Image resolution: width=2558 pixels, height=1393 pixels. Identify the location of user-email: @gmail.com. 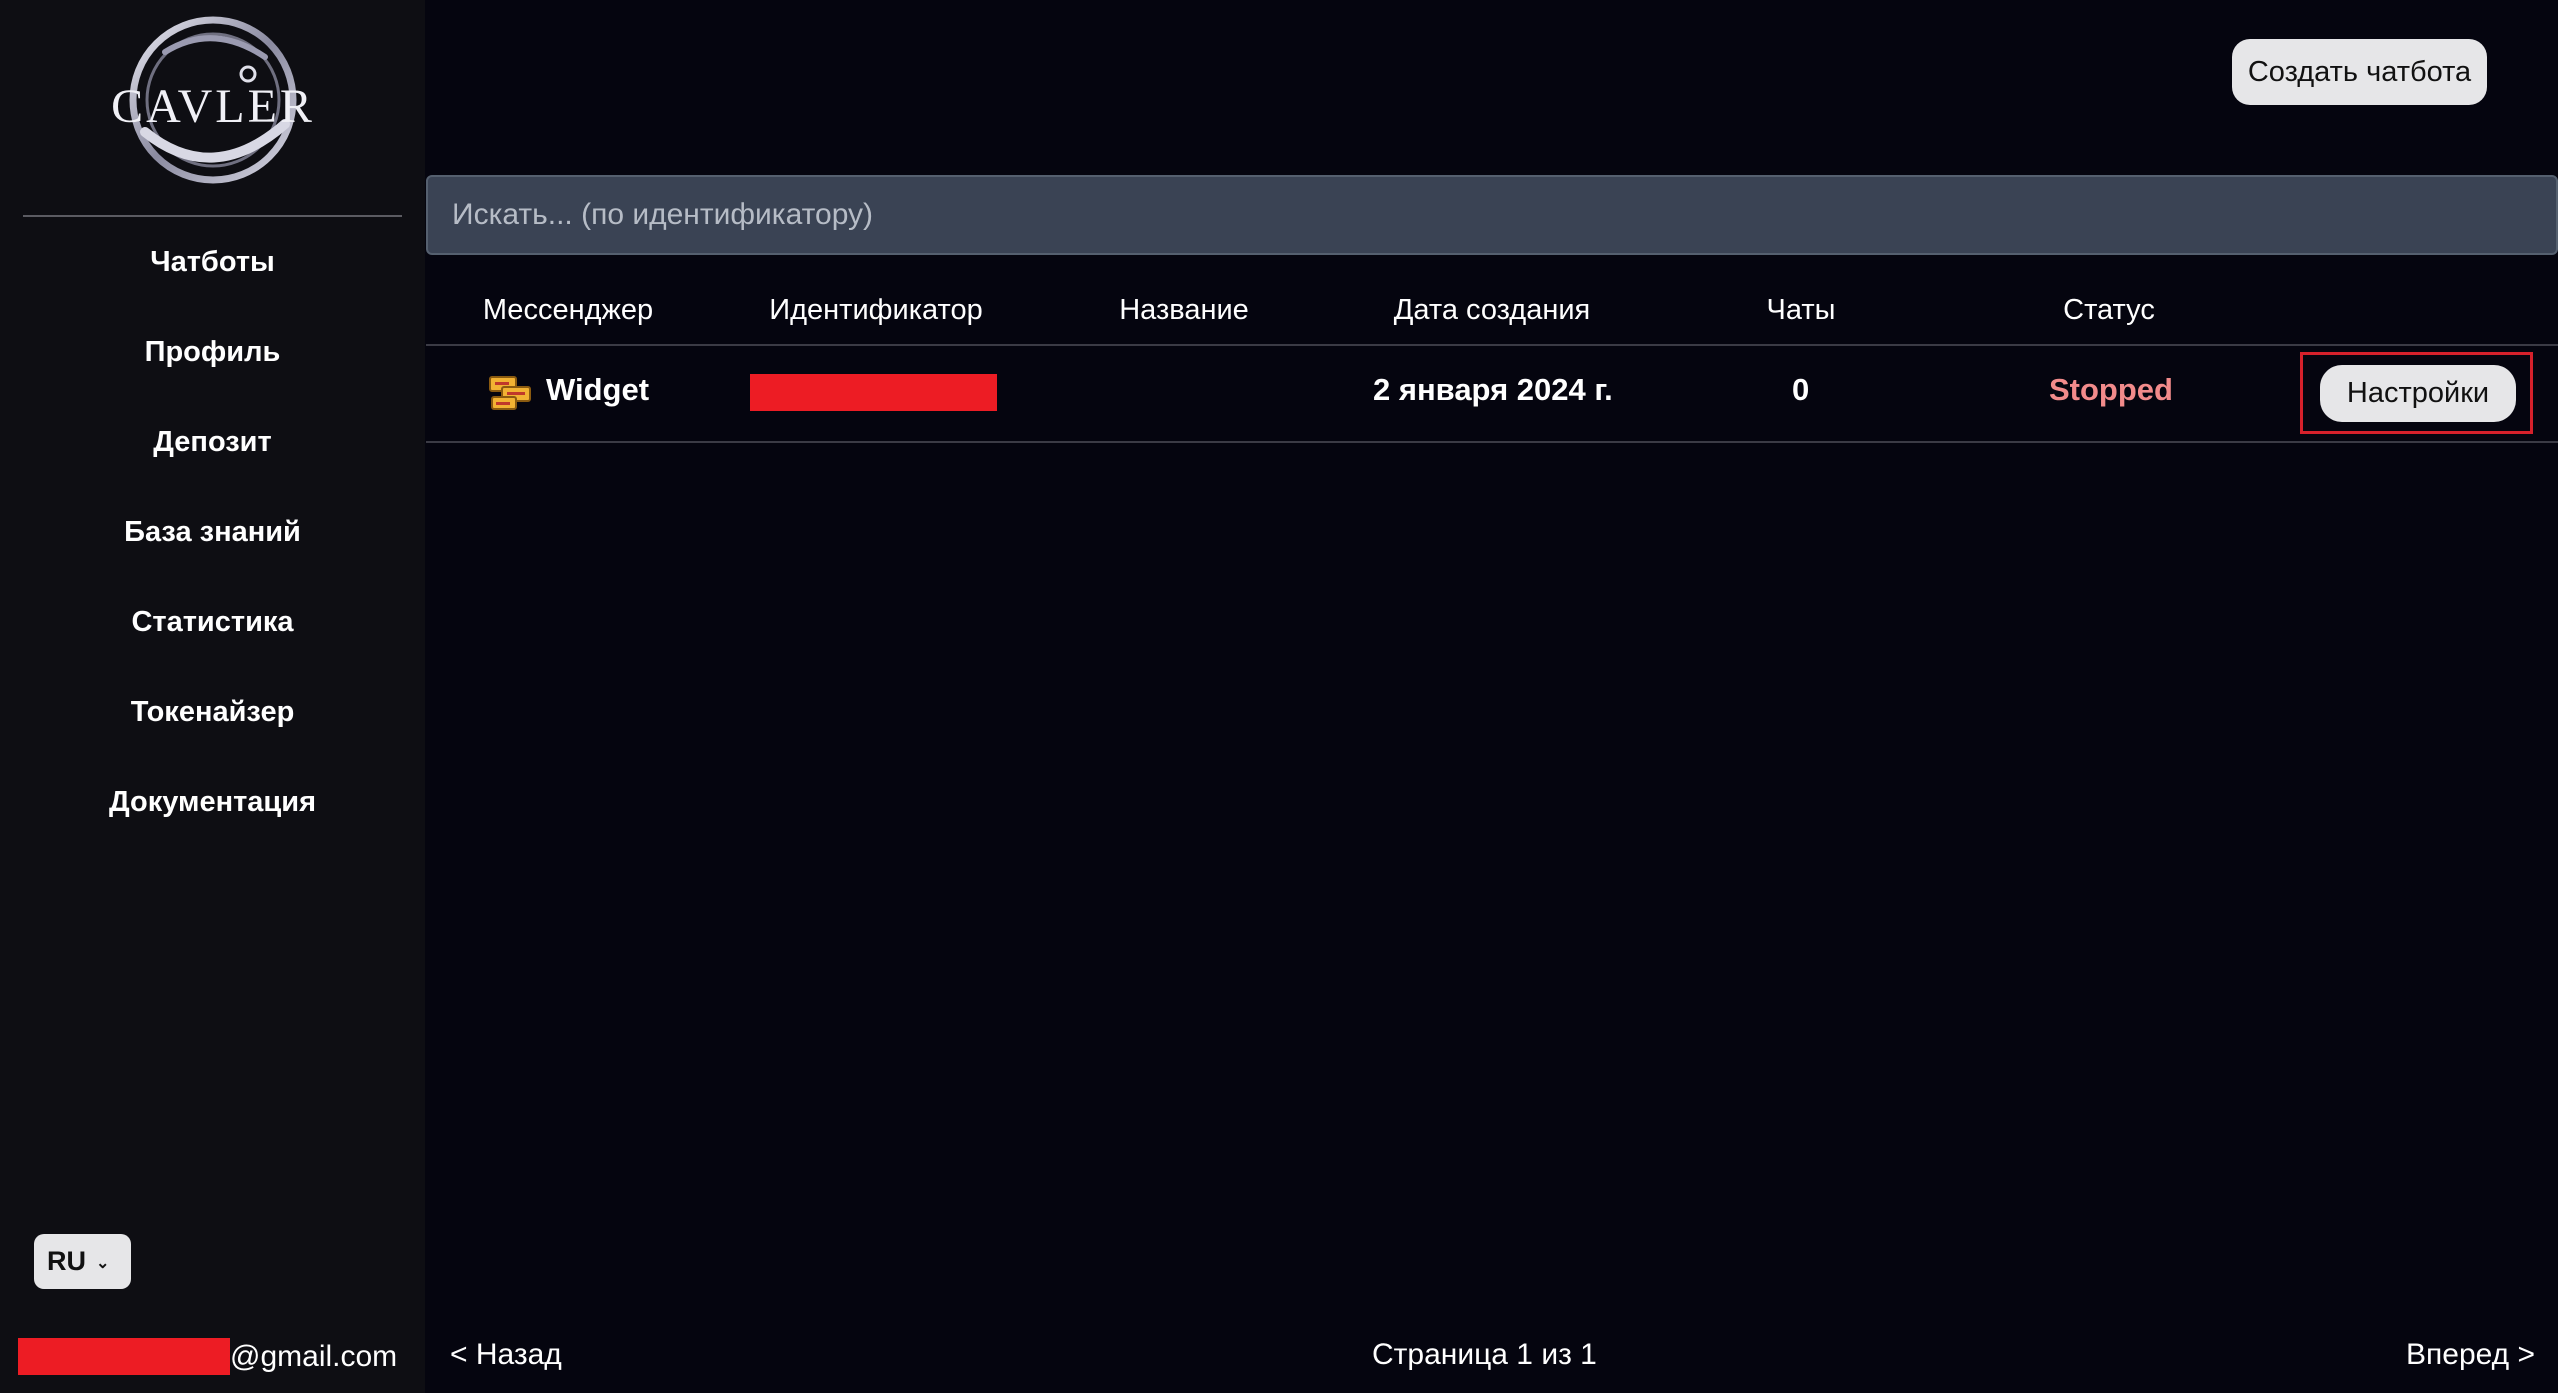
(314, 1356).